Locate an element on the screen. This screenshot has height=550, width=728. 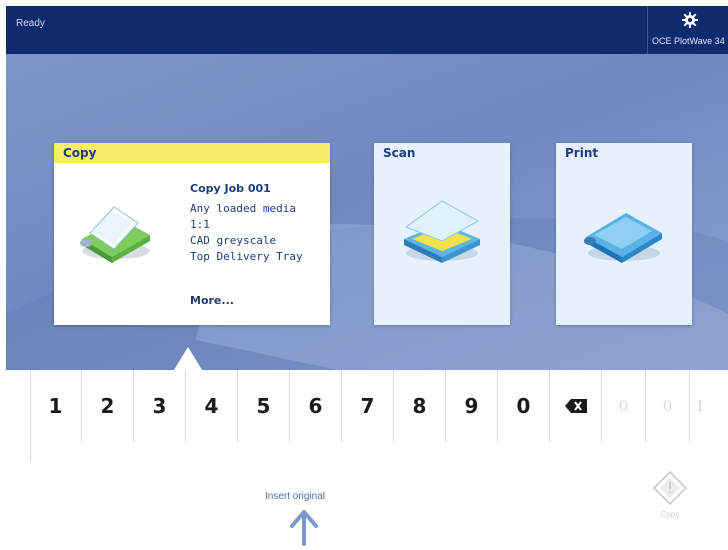
key-2: 2 is located at coordinates (108, 406).